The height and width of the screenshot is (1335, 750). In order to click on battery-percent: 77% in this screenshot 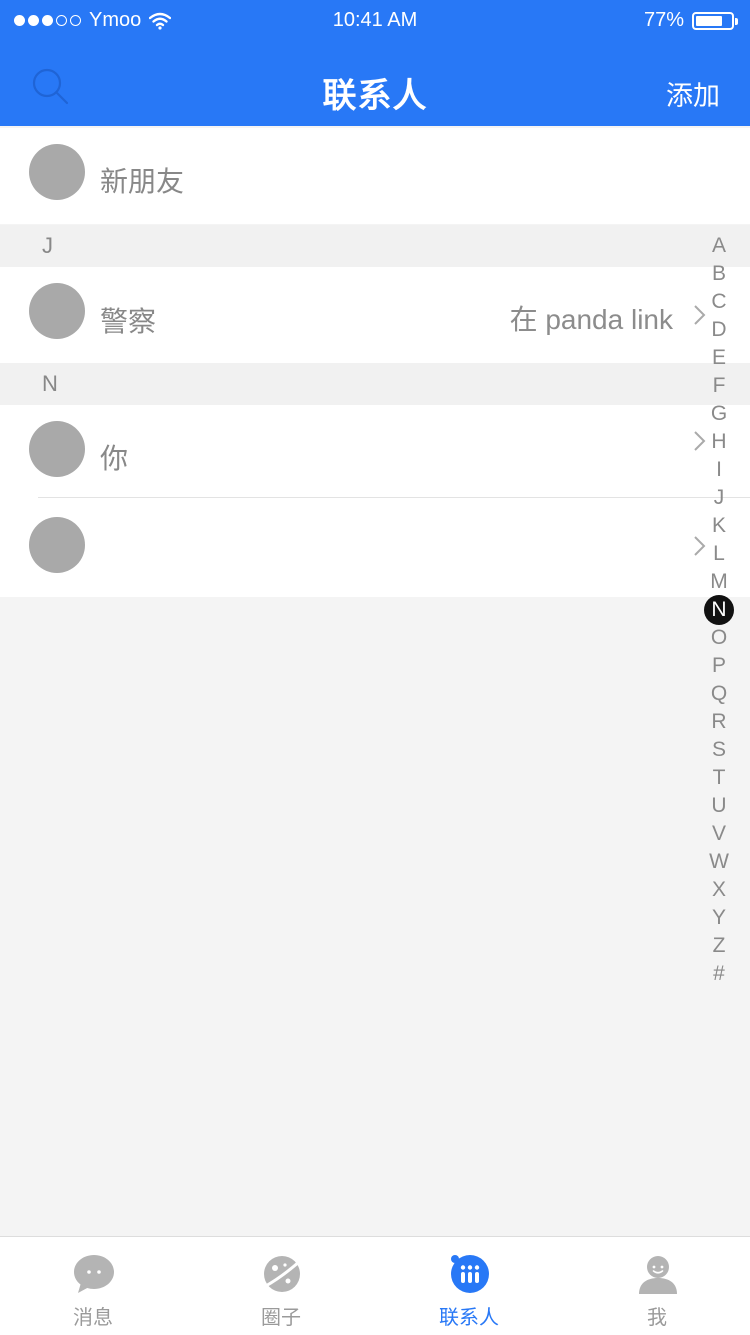, I will do `click(663, 20)`.